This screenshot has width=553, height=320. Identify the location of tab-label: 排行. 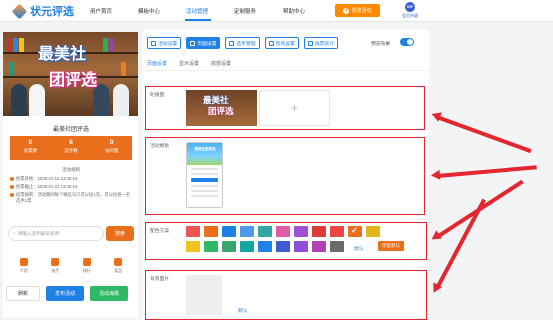
(86, 270).